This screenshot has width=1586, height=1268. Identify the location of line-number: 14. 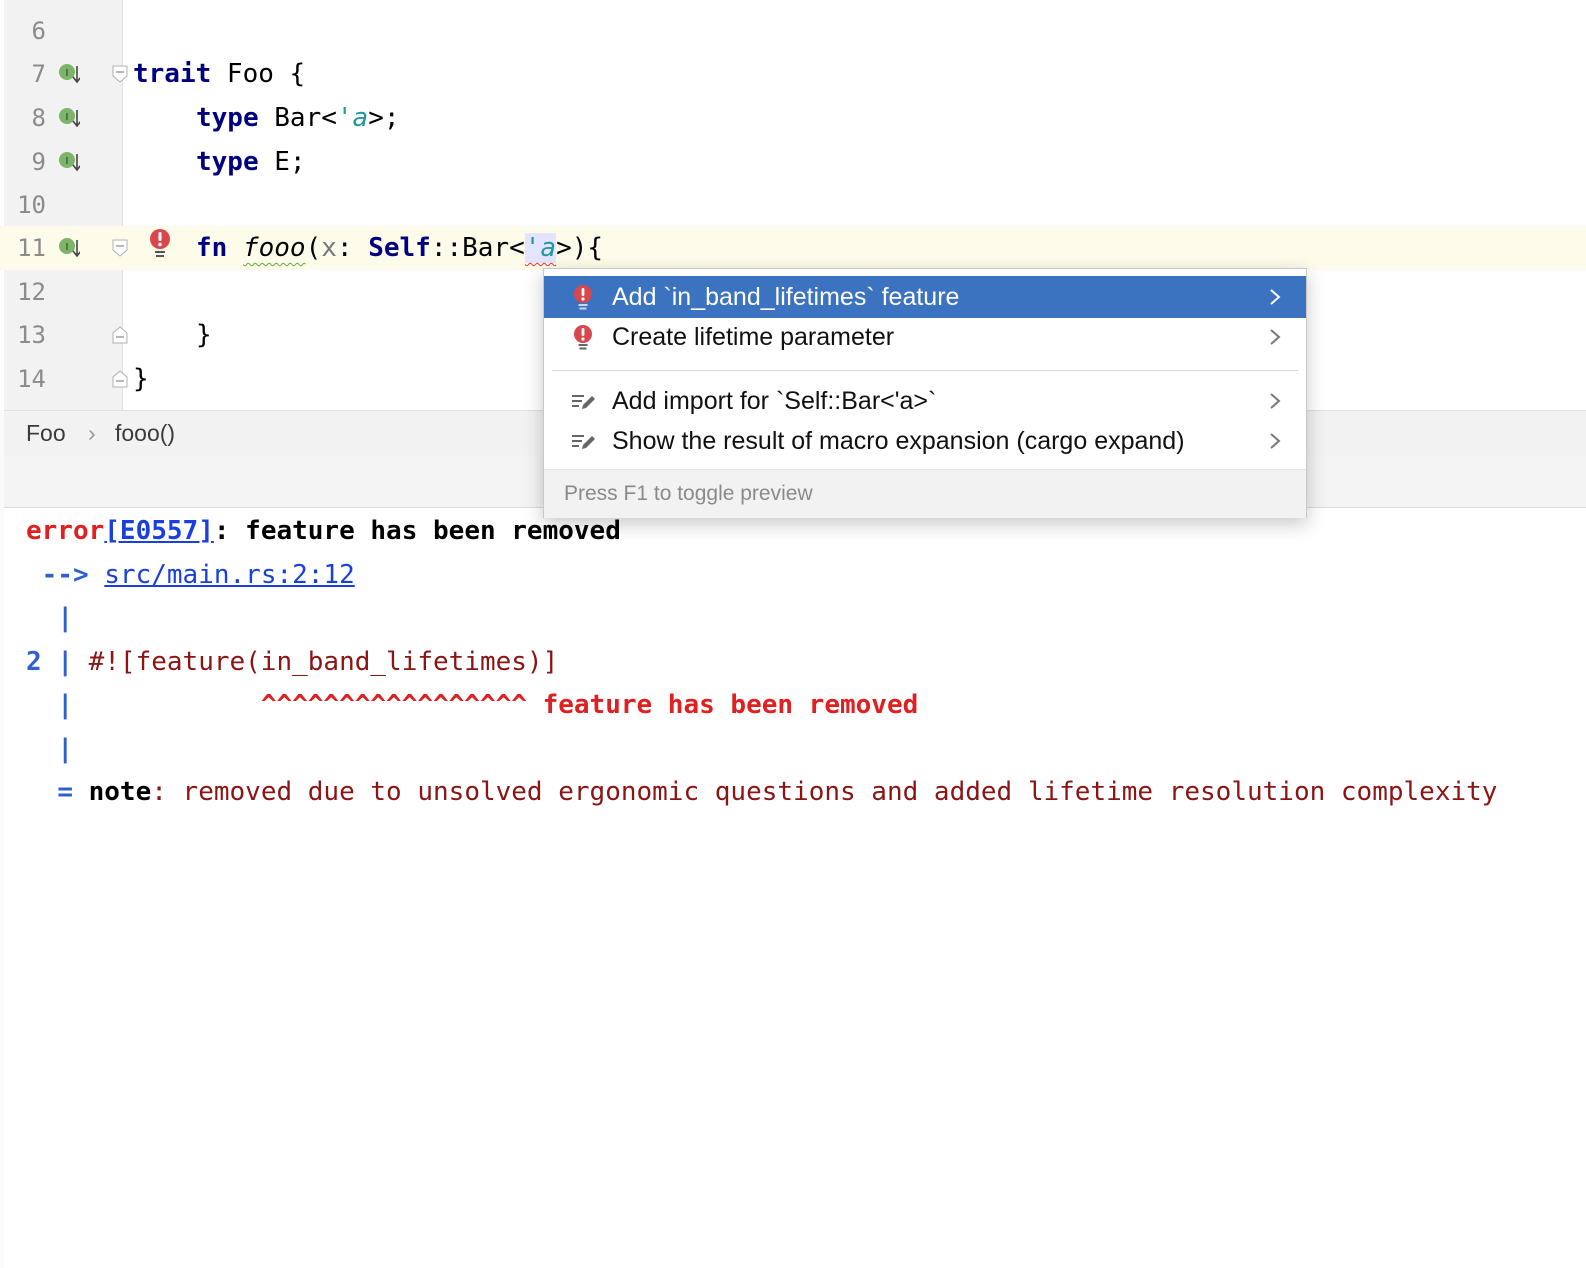
(31, 379).